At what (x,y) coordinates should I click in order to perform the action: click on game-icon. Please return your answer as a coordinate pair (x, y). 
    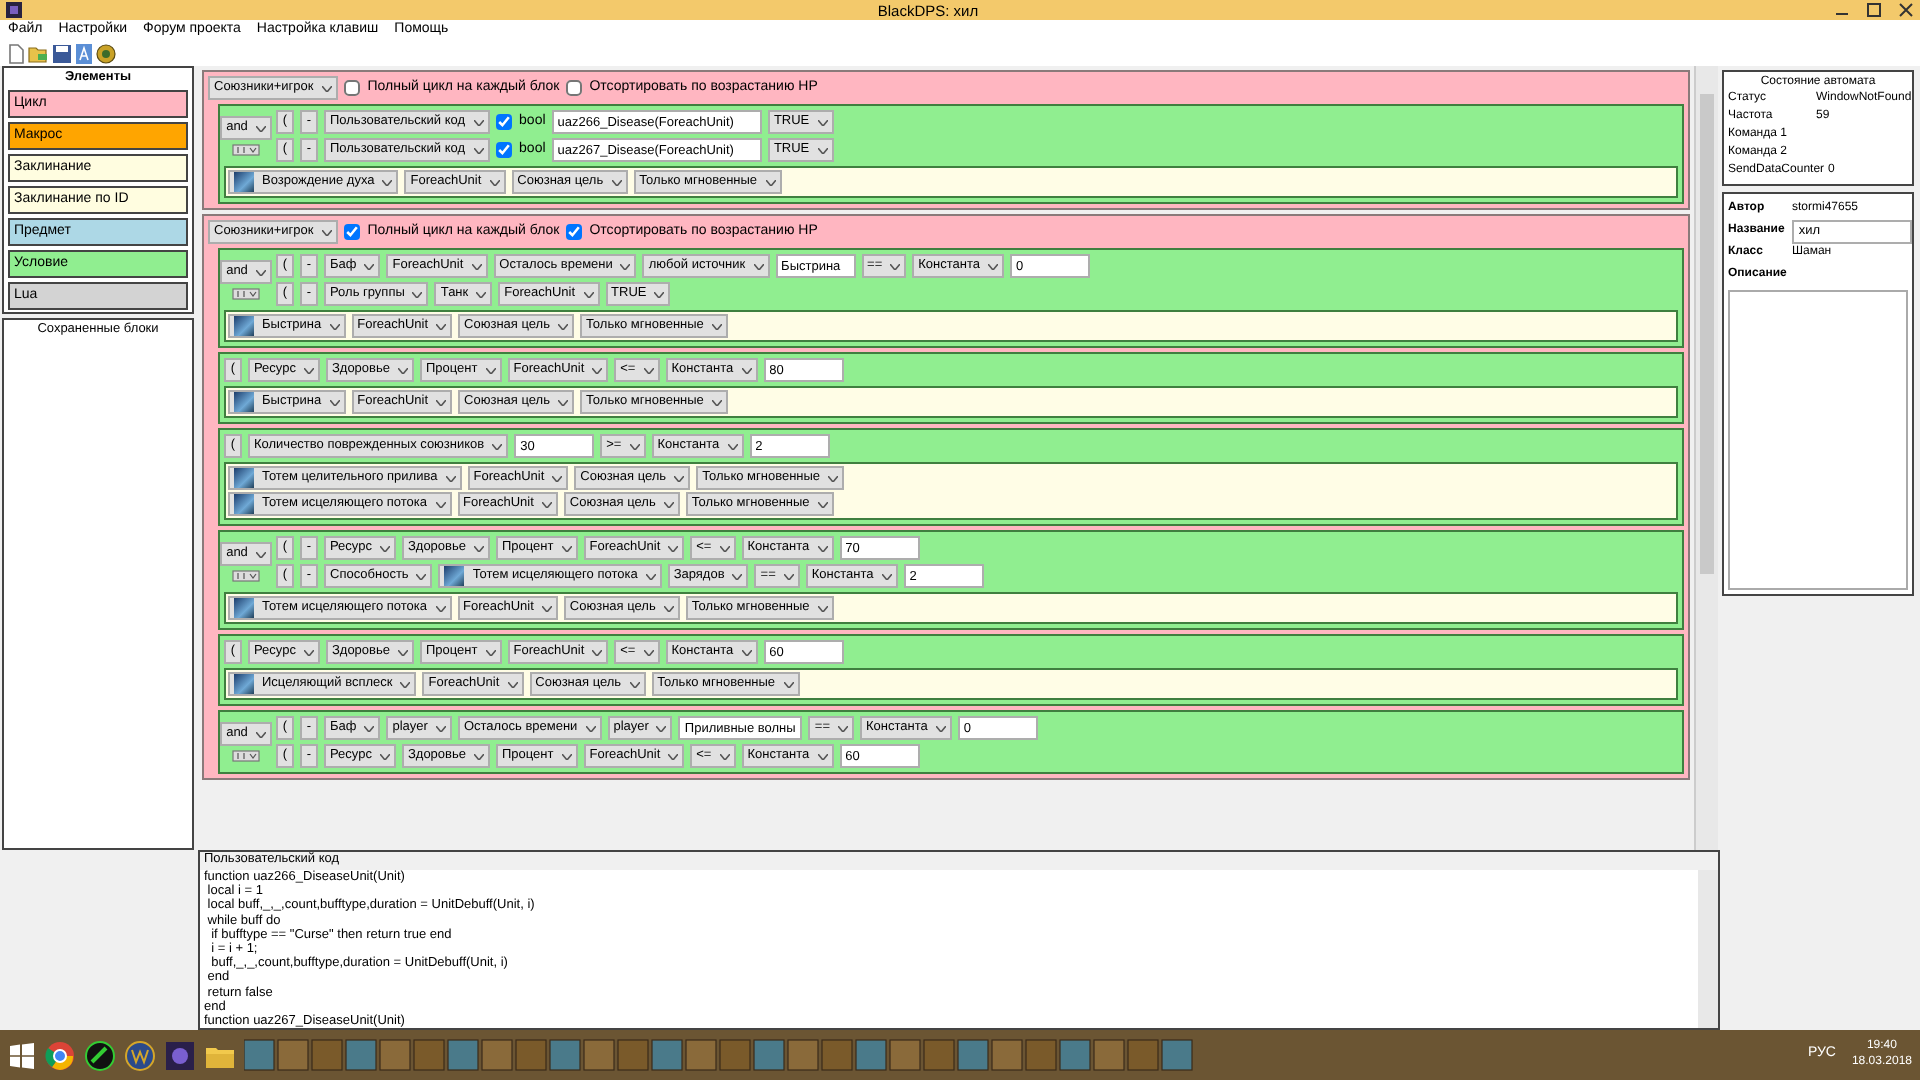
    Looking at the image, I should click on (140, 1055).